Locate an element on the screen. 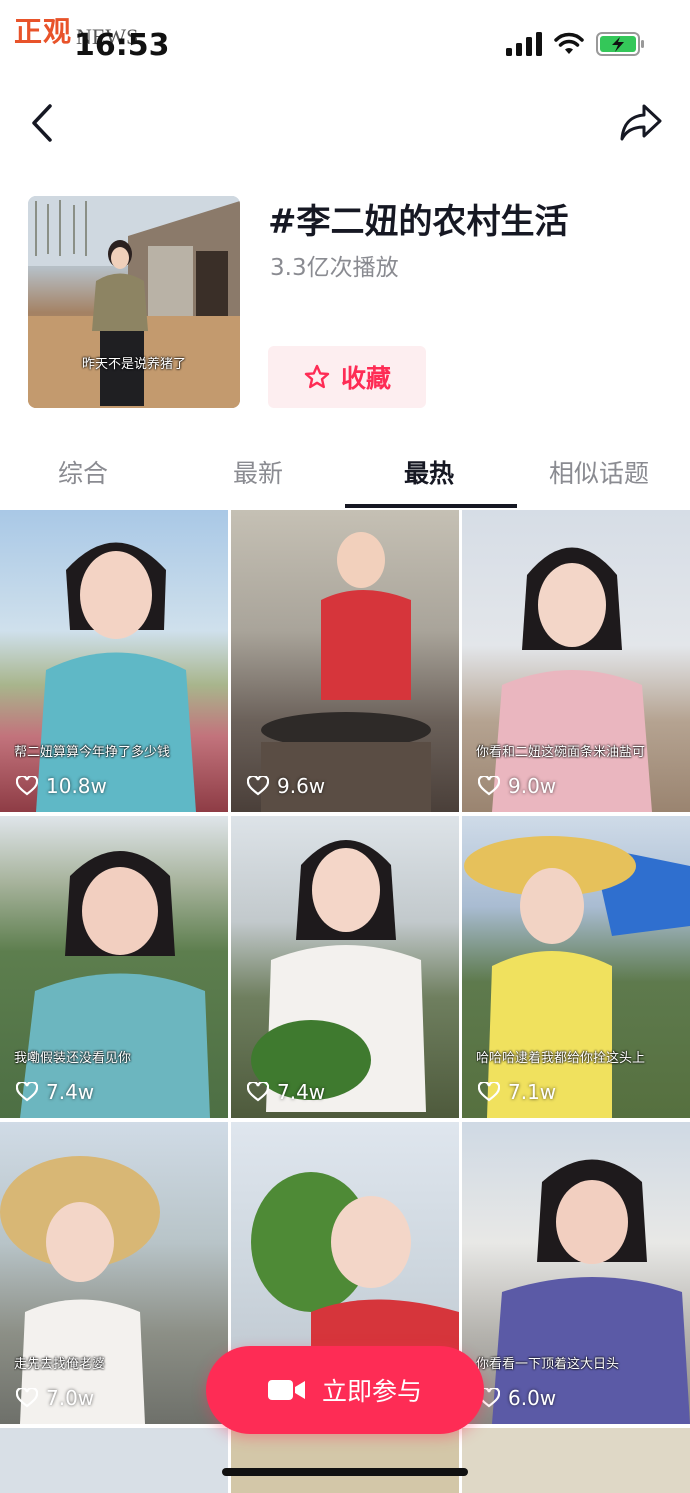 The height and width of the screenshot is (1493, 690). video-thumbnail: 9.6w is located at coordinates (345, 661).